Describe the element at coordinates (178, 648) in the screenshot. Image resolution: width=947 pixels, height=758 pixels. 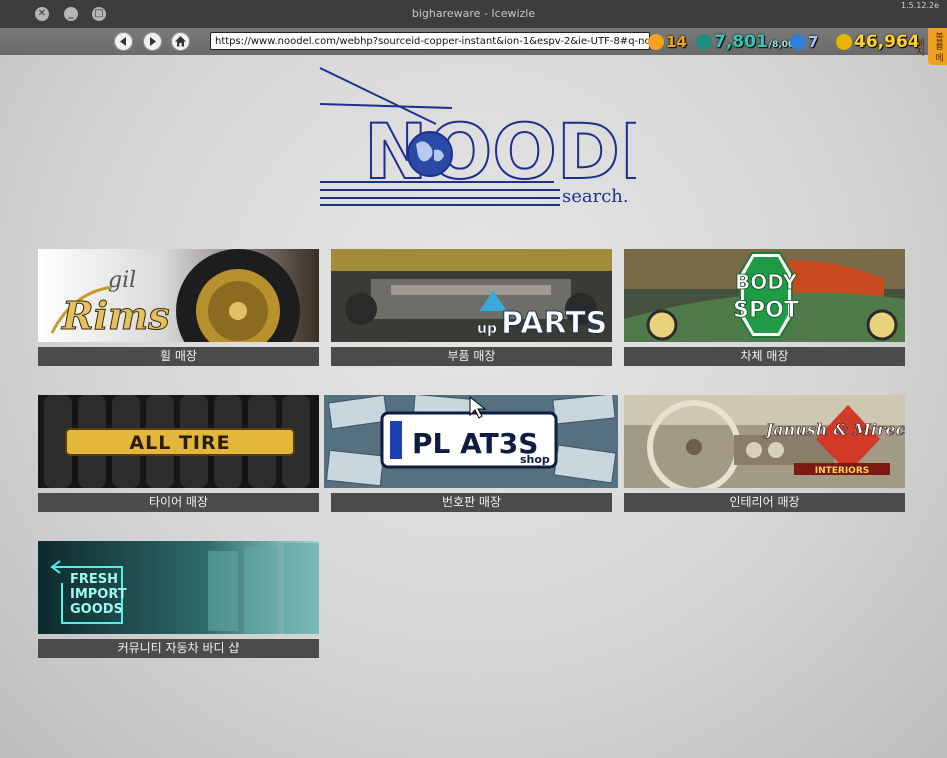
I see `community-shop-label: 커뮤니티 자동차 바디 샵` at that location.